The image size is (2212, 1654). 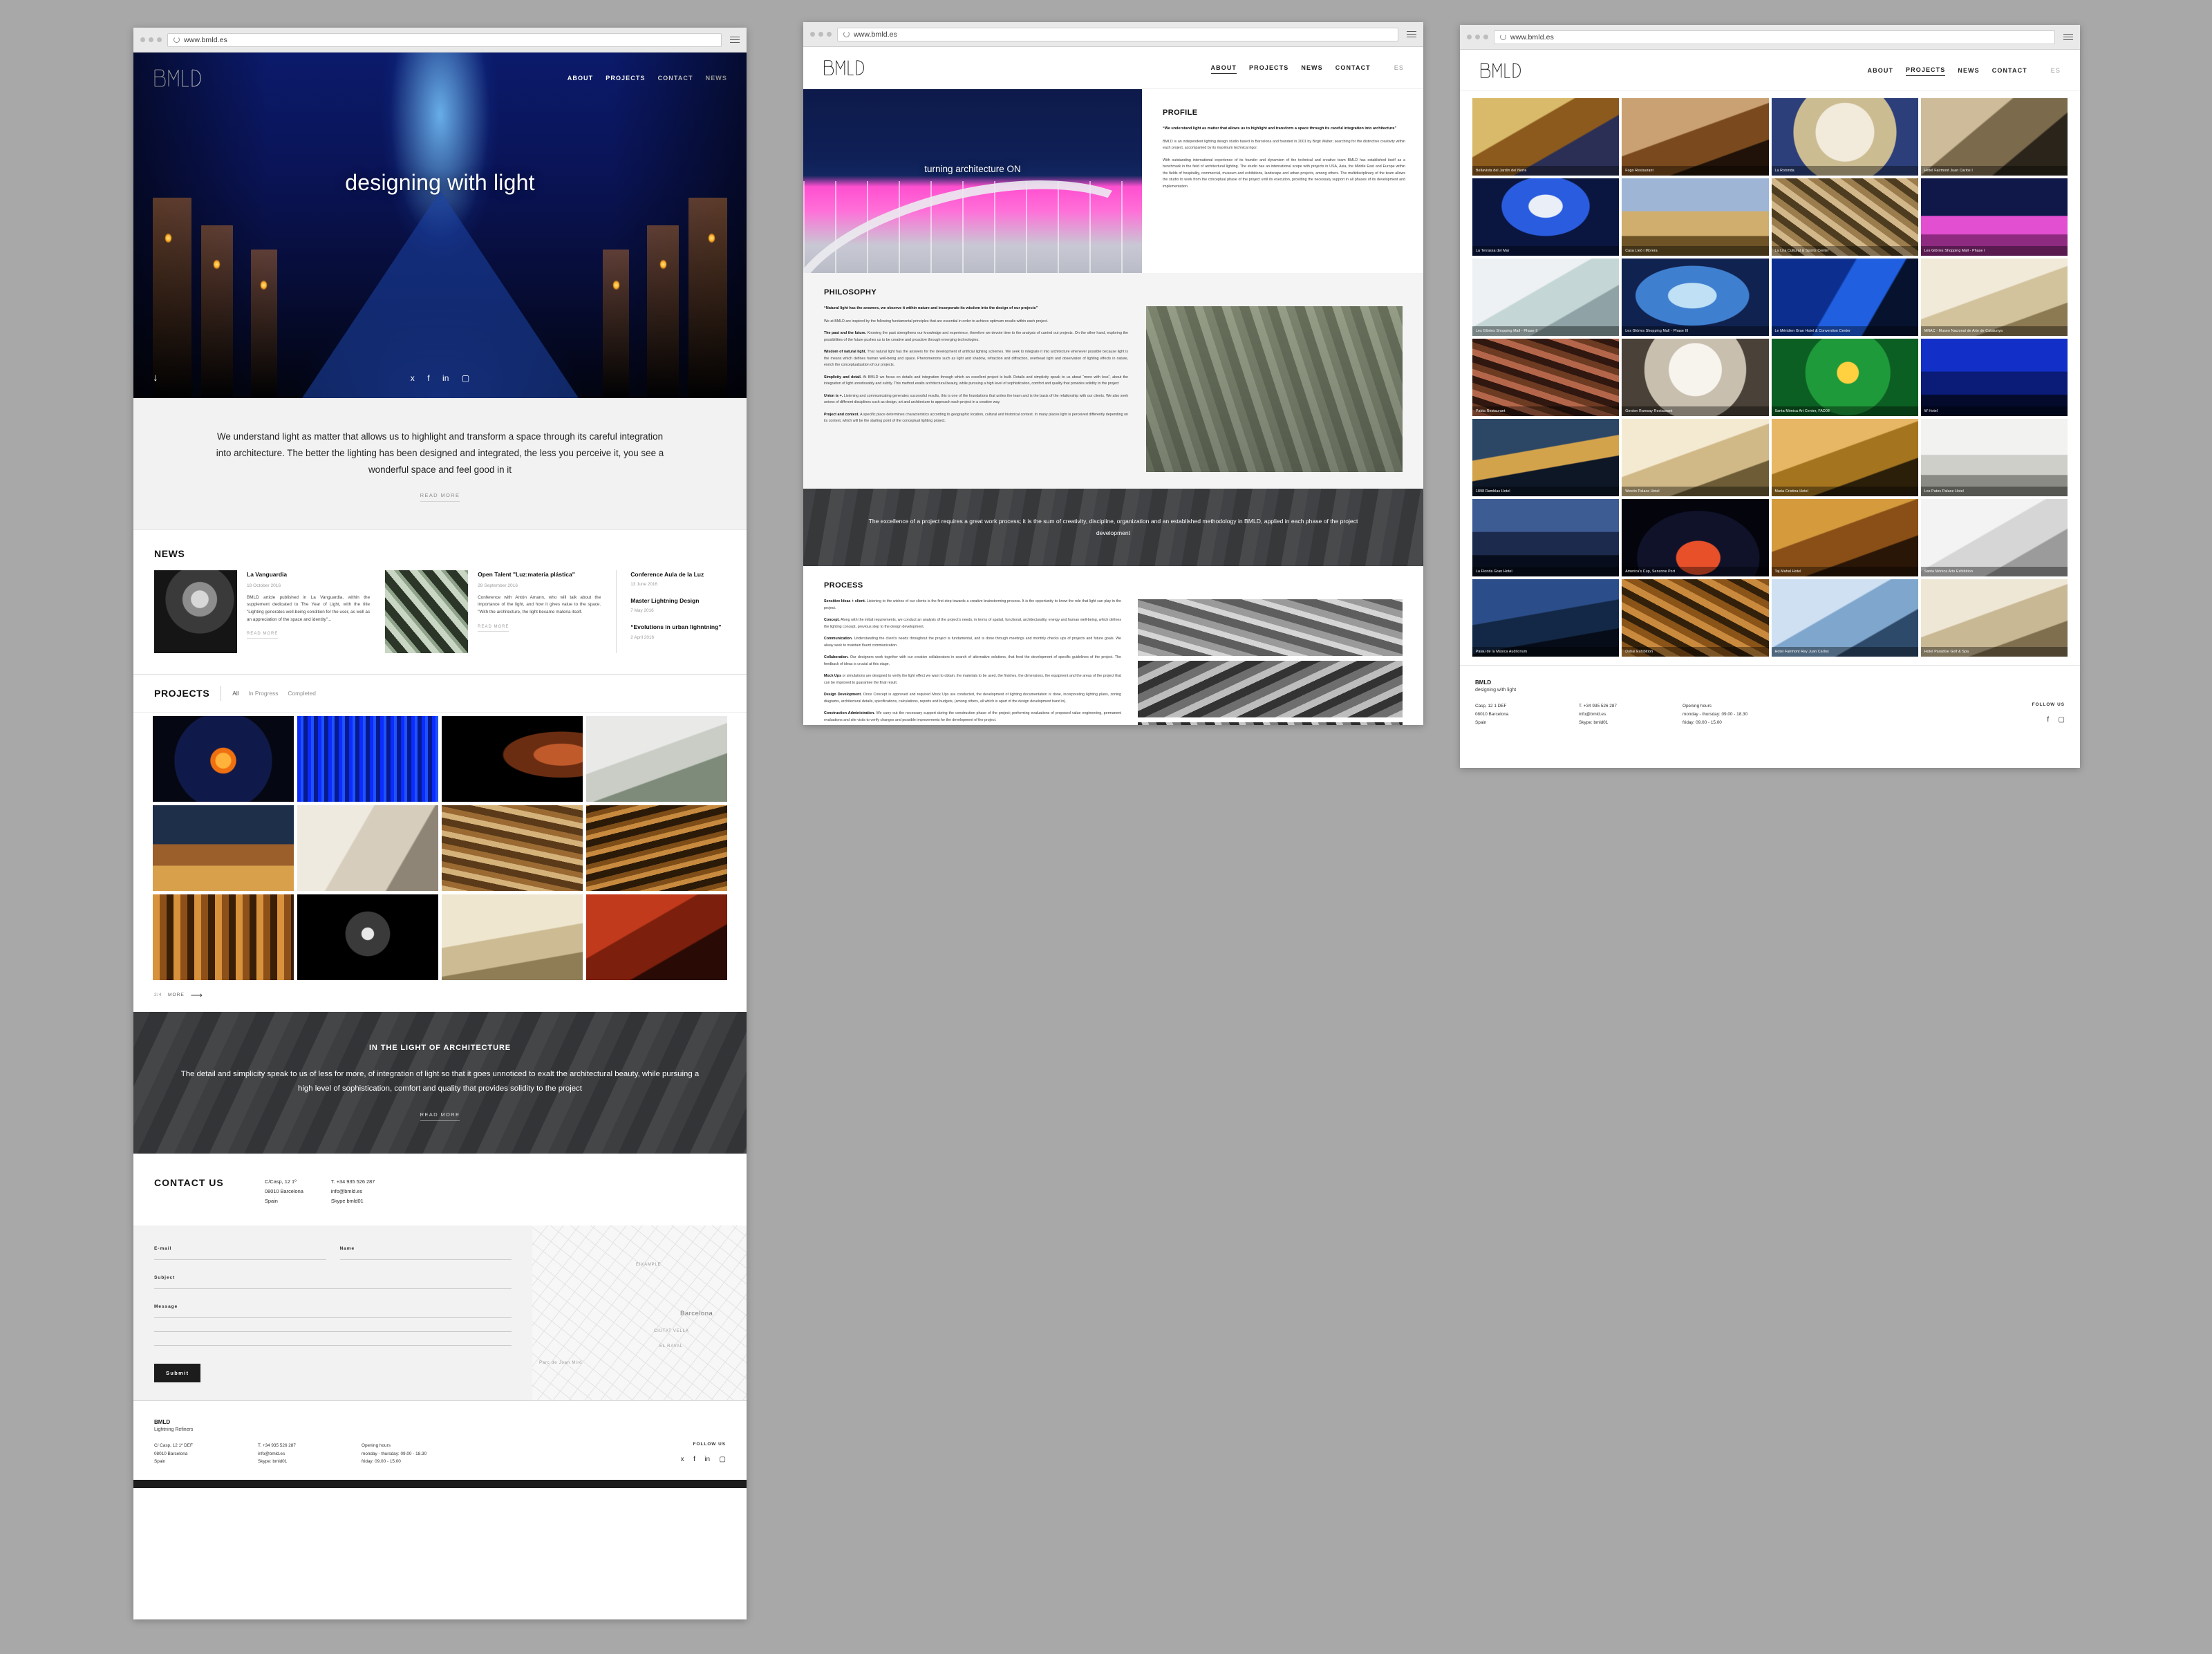 What do you see at coordinates (1968, 70) in the screenshot?
I see `nav-item-news: NEWS` at bounding box center [1968, 70].